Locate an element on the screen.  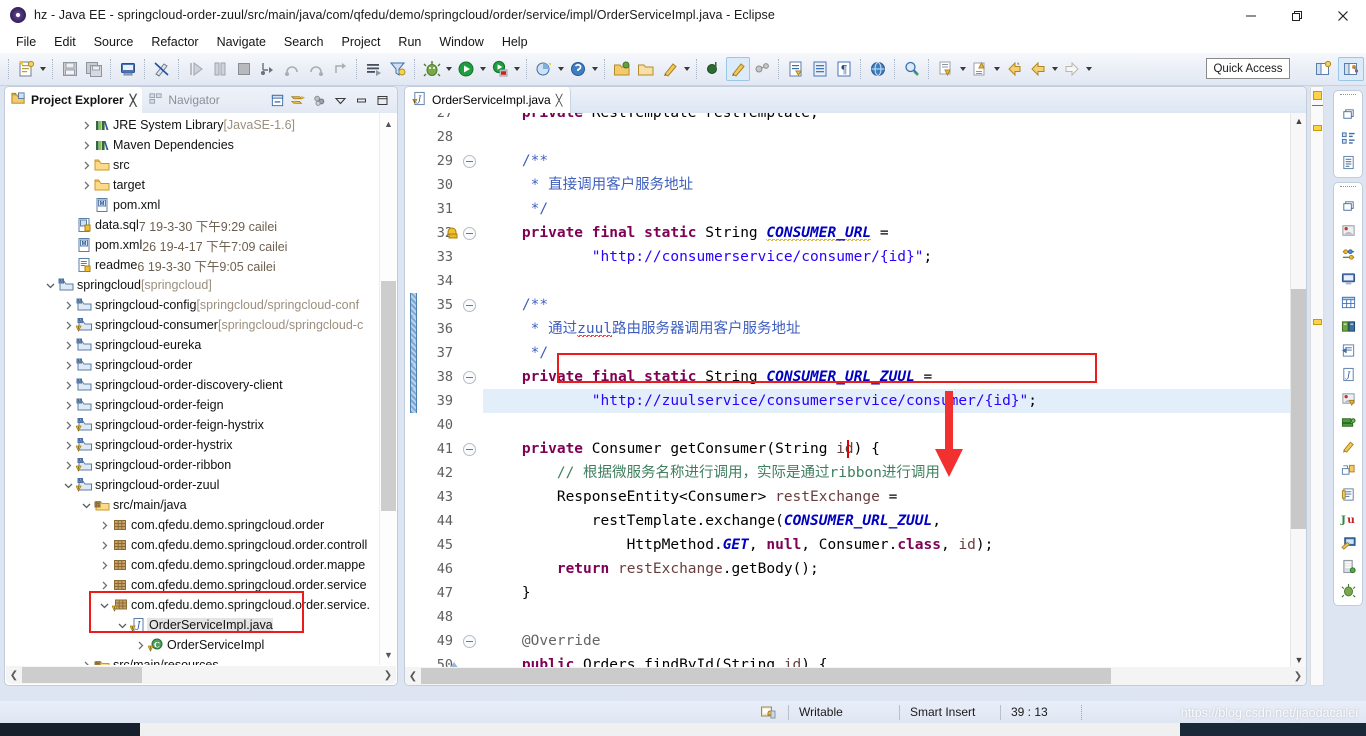
markers-icon is located at coordinates (1348, 254).